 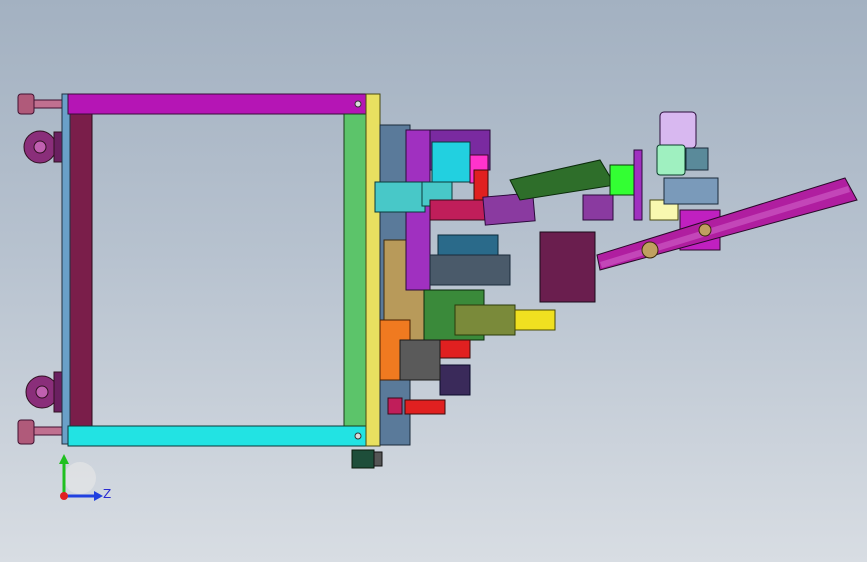 I want to click on frame-top-rail, so click(x=218, y=104).